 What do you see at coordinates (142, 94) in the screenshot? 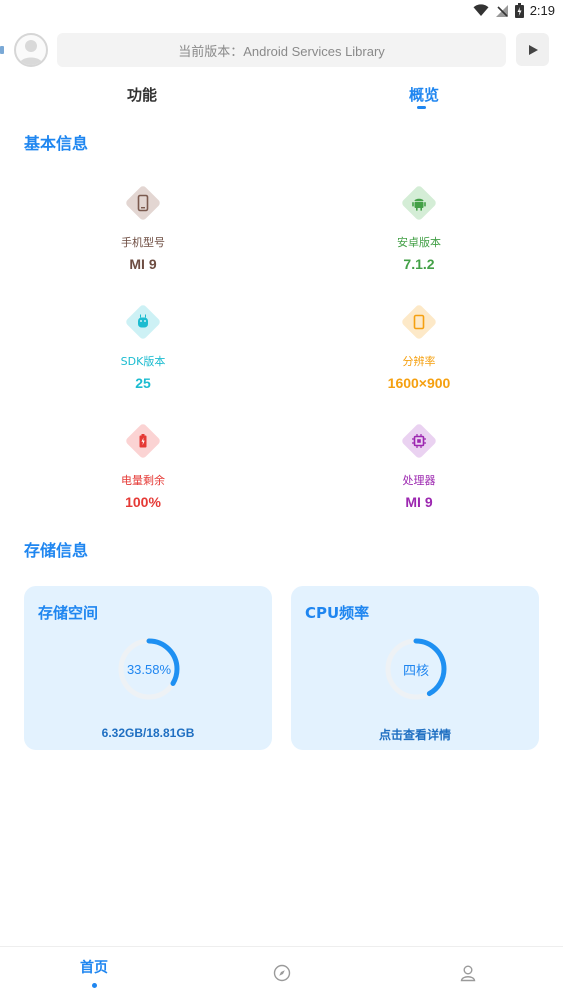
I see `tab-functions: 功能` at bounding box center [142, 94].